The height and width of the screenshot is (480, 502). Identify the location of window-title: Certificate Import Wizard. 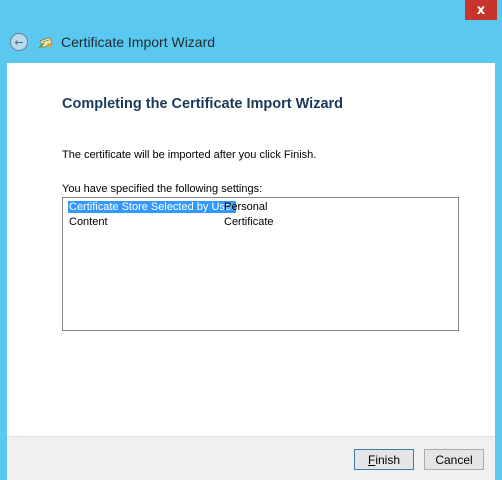
(138, 42).